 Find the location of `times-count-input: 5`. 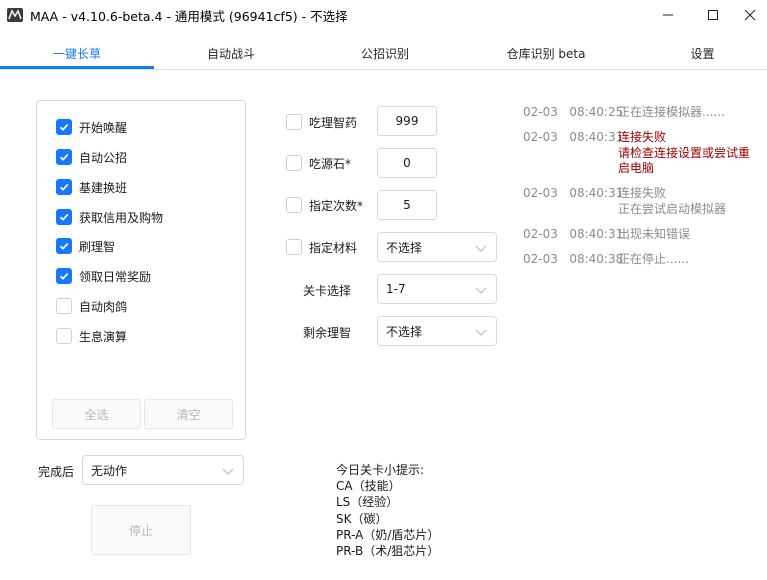

times-count-input: 5 is located at coordinates (407, 205).